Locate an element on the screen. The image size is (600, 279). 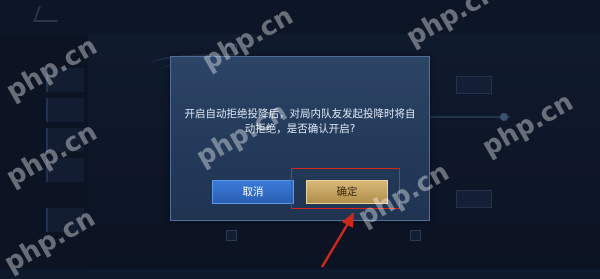
pointer-arrow-icon is located at coordinates (337, 240).